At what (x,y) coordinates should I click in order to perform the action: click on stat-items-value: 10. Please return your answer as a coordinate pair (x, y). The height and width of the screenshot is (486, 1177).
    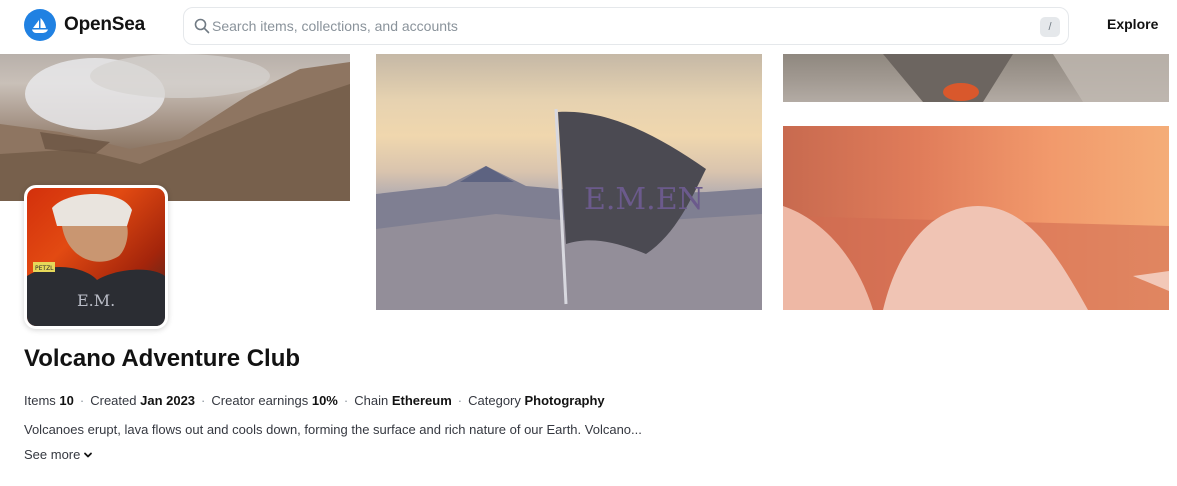
    Looking at the image, I should click on (66, 400).